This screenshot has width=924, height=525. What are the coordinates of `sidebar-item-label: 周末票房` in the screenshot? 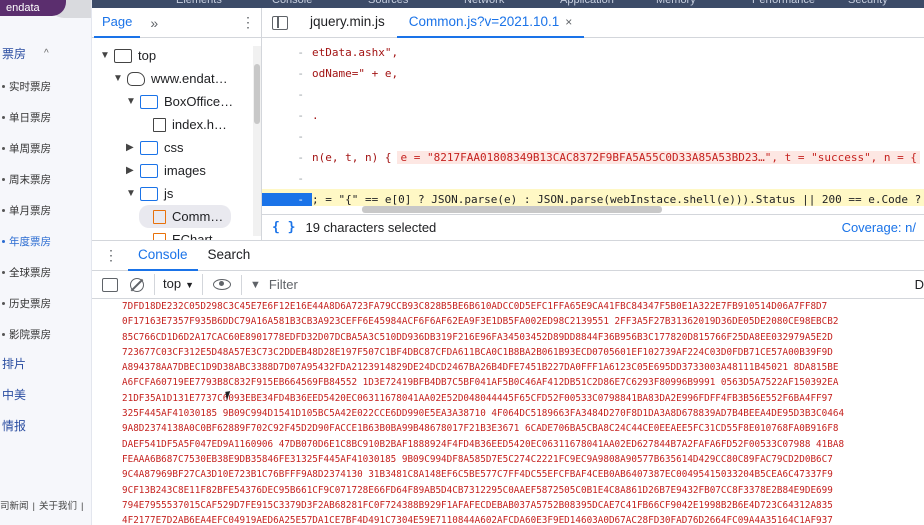 It's located at (30, 179).